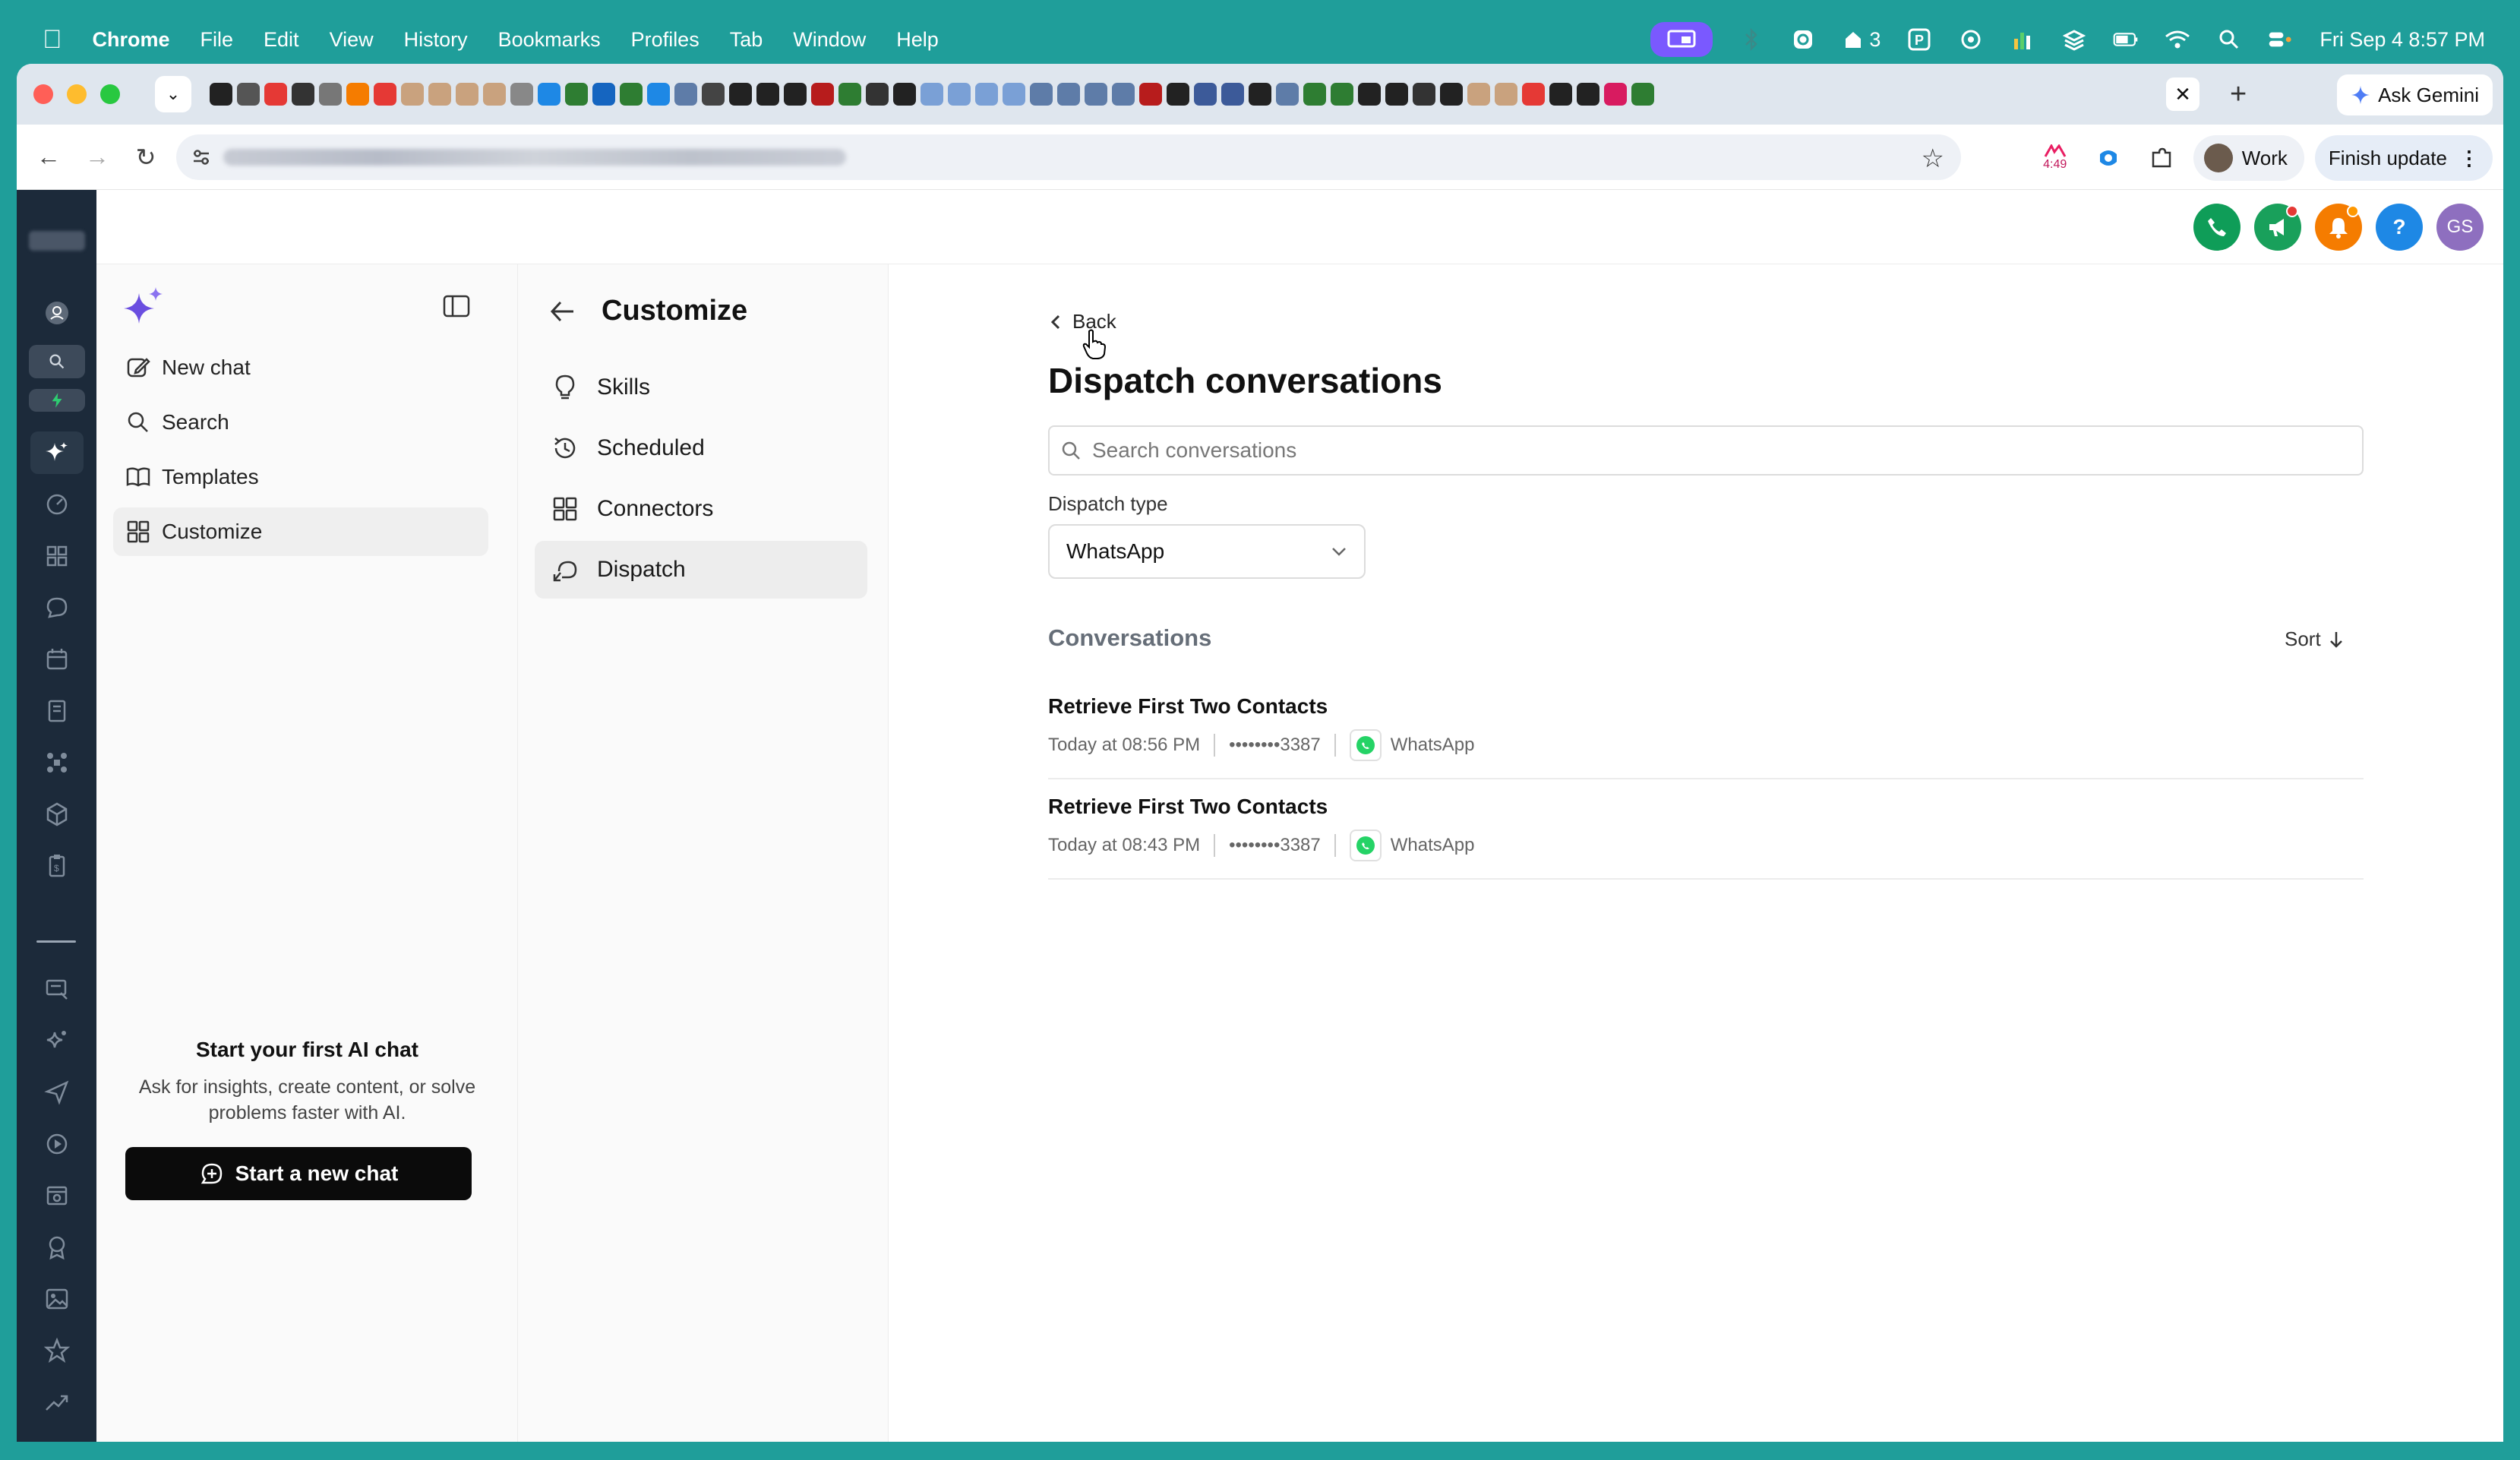  I want to click on search-conversations-input, so click(1700, 450).